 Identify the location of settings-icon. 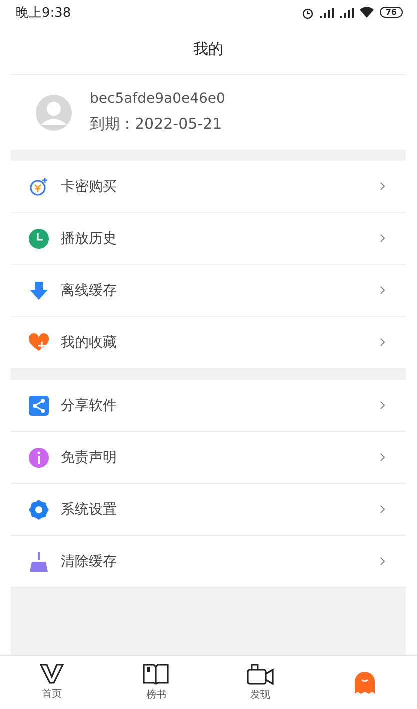
(39, 510).